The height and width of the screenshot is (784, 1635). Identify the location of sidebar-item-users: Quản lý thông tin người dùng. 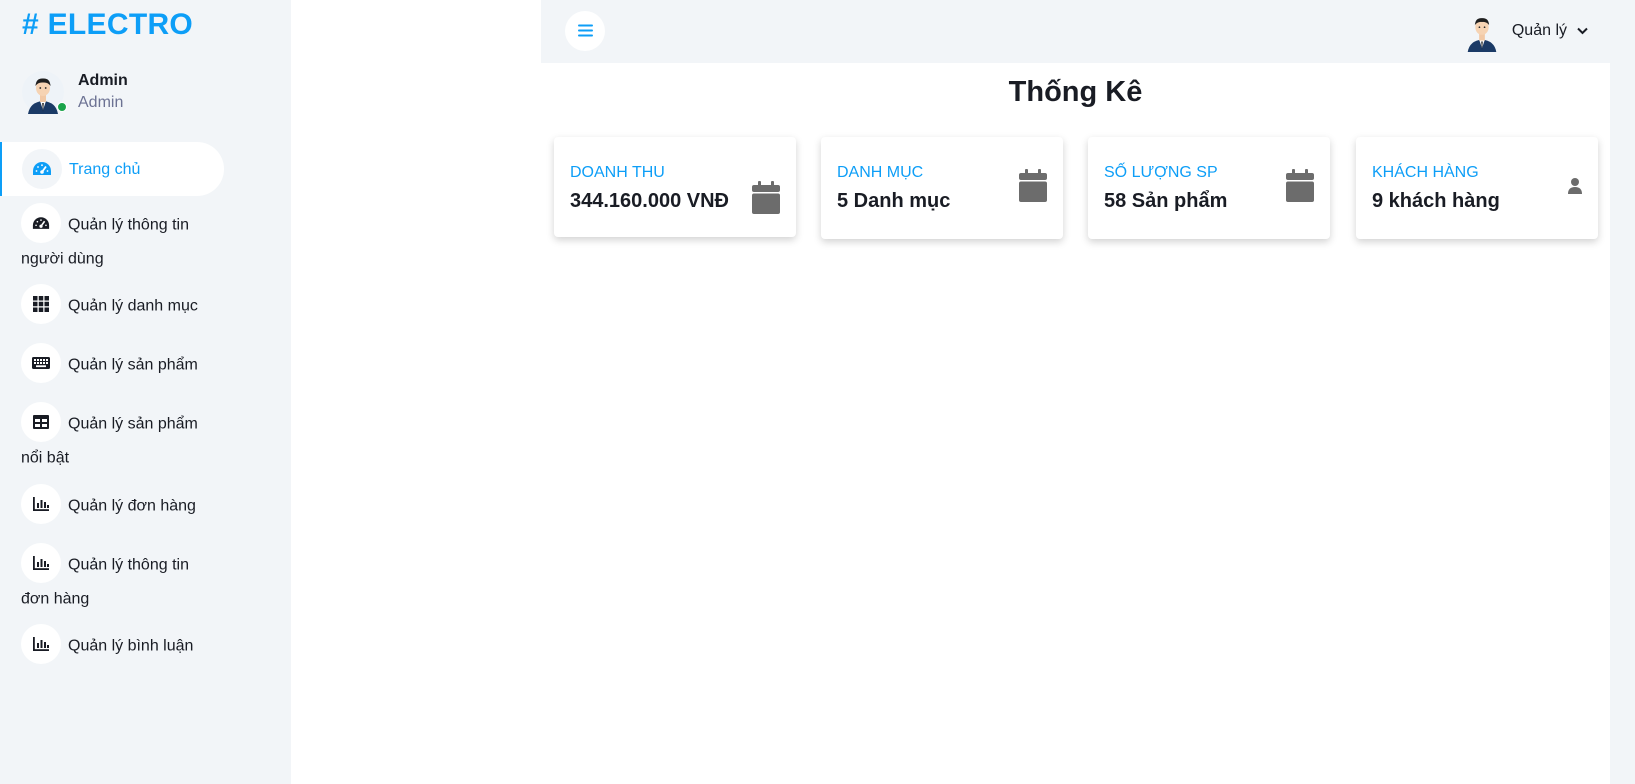
(105, 238).